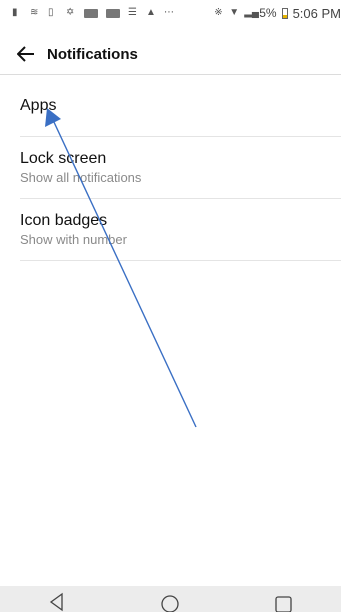 This screenshot has height=612, width=341. What do you see at coordinates (56, 602) in the screenshot?
I see `back-triangle-icon` at bounding box center [56, 602].